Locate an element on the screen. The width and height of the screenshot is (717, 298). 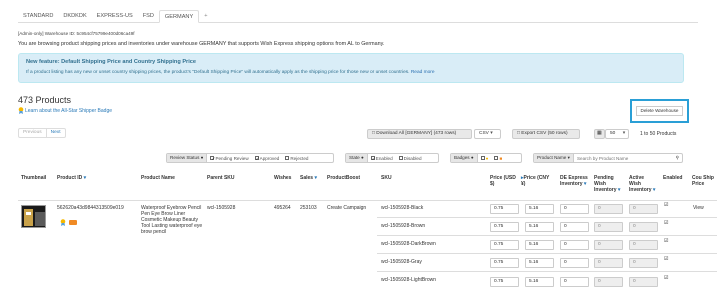
download-format-select: CSV ▾ is located at coordinates (487, 134).